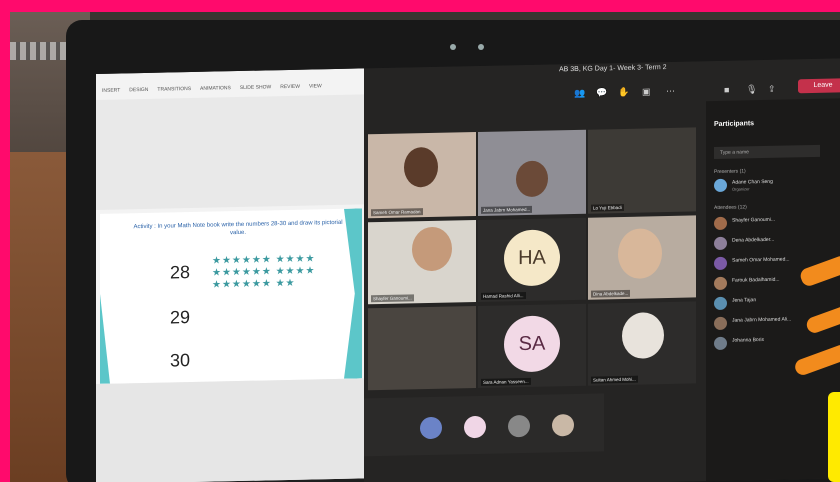  I want to click on more-icon: ⋯, so click(670, 91).